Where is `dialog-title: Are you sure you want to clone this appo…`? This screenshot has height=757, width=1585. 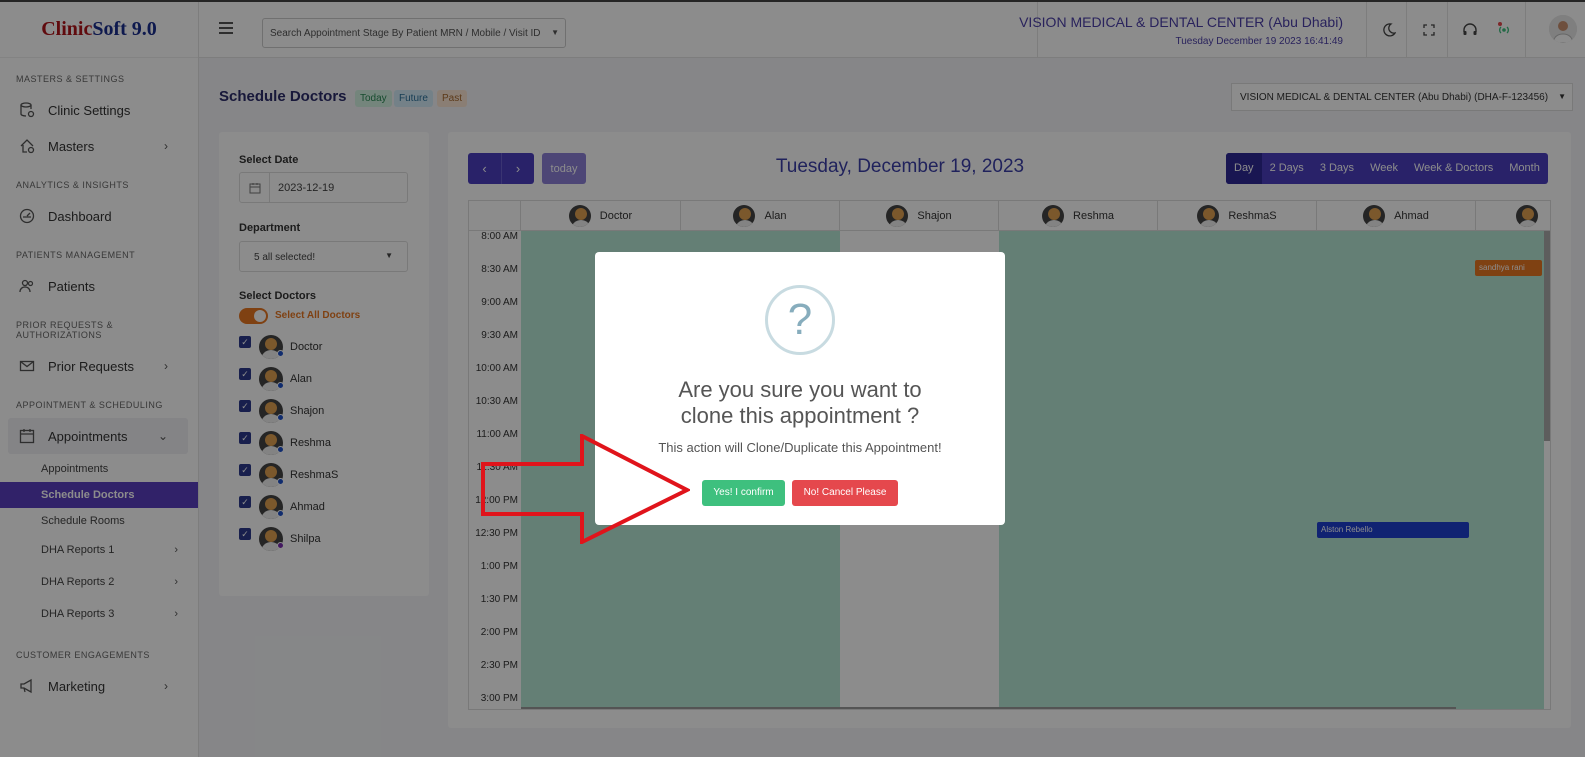
dialog-title: Are you sure you want to clone this appo… is located at coordinates (800, 402).